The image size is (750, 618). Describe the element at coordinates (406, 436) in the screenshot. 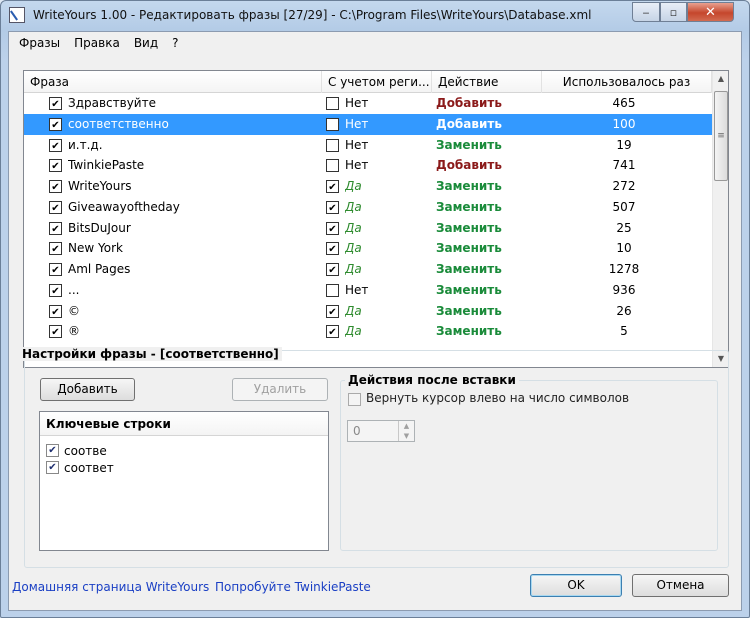

I see `spin-down-icon: ▼` at that location.